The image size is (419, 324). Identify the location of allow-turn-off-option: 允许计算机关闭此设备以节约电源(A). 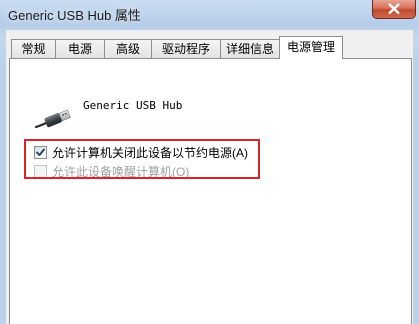
(141, 152).